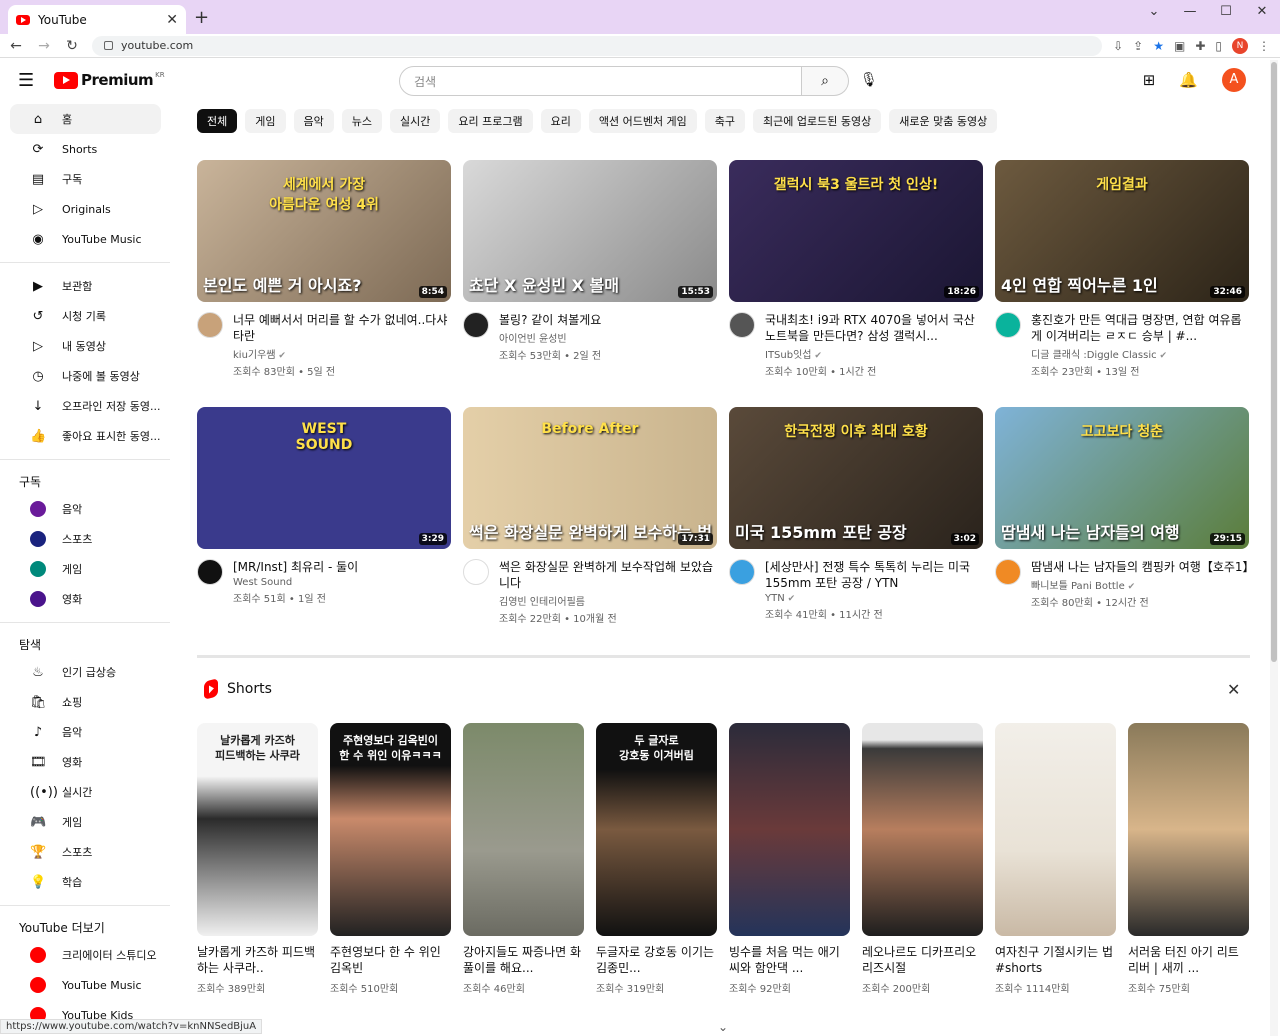 The width and height of the screenshot is (1280, 1036). I want to click on short-thumbnail: 두 글자로 강호동 이겨버림, so click(656, 829).